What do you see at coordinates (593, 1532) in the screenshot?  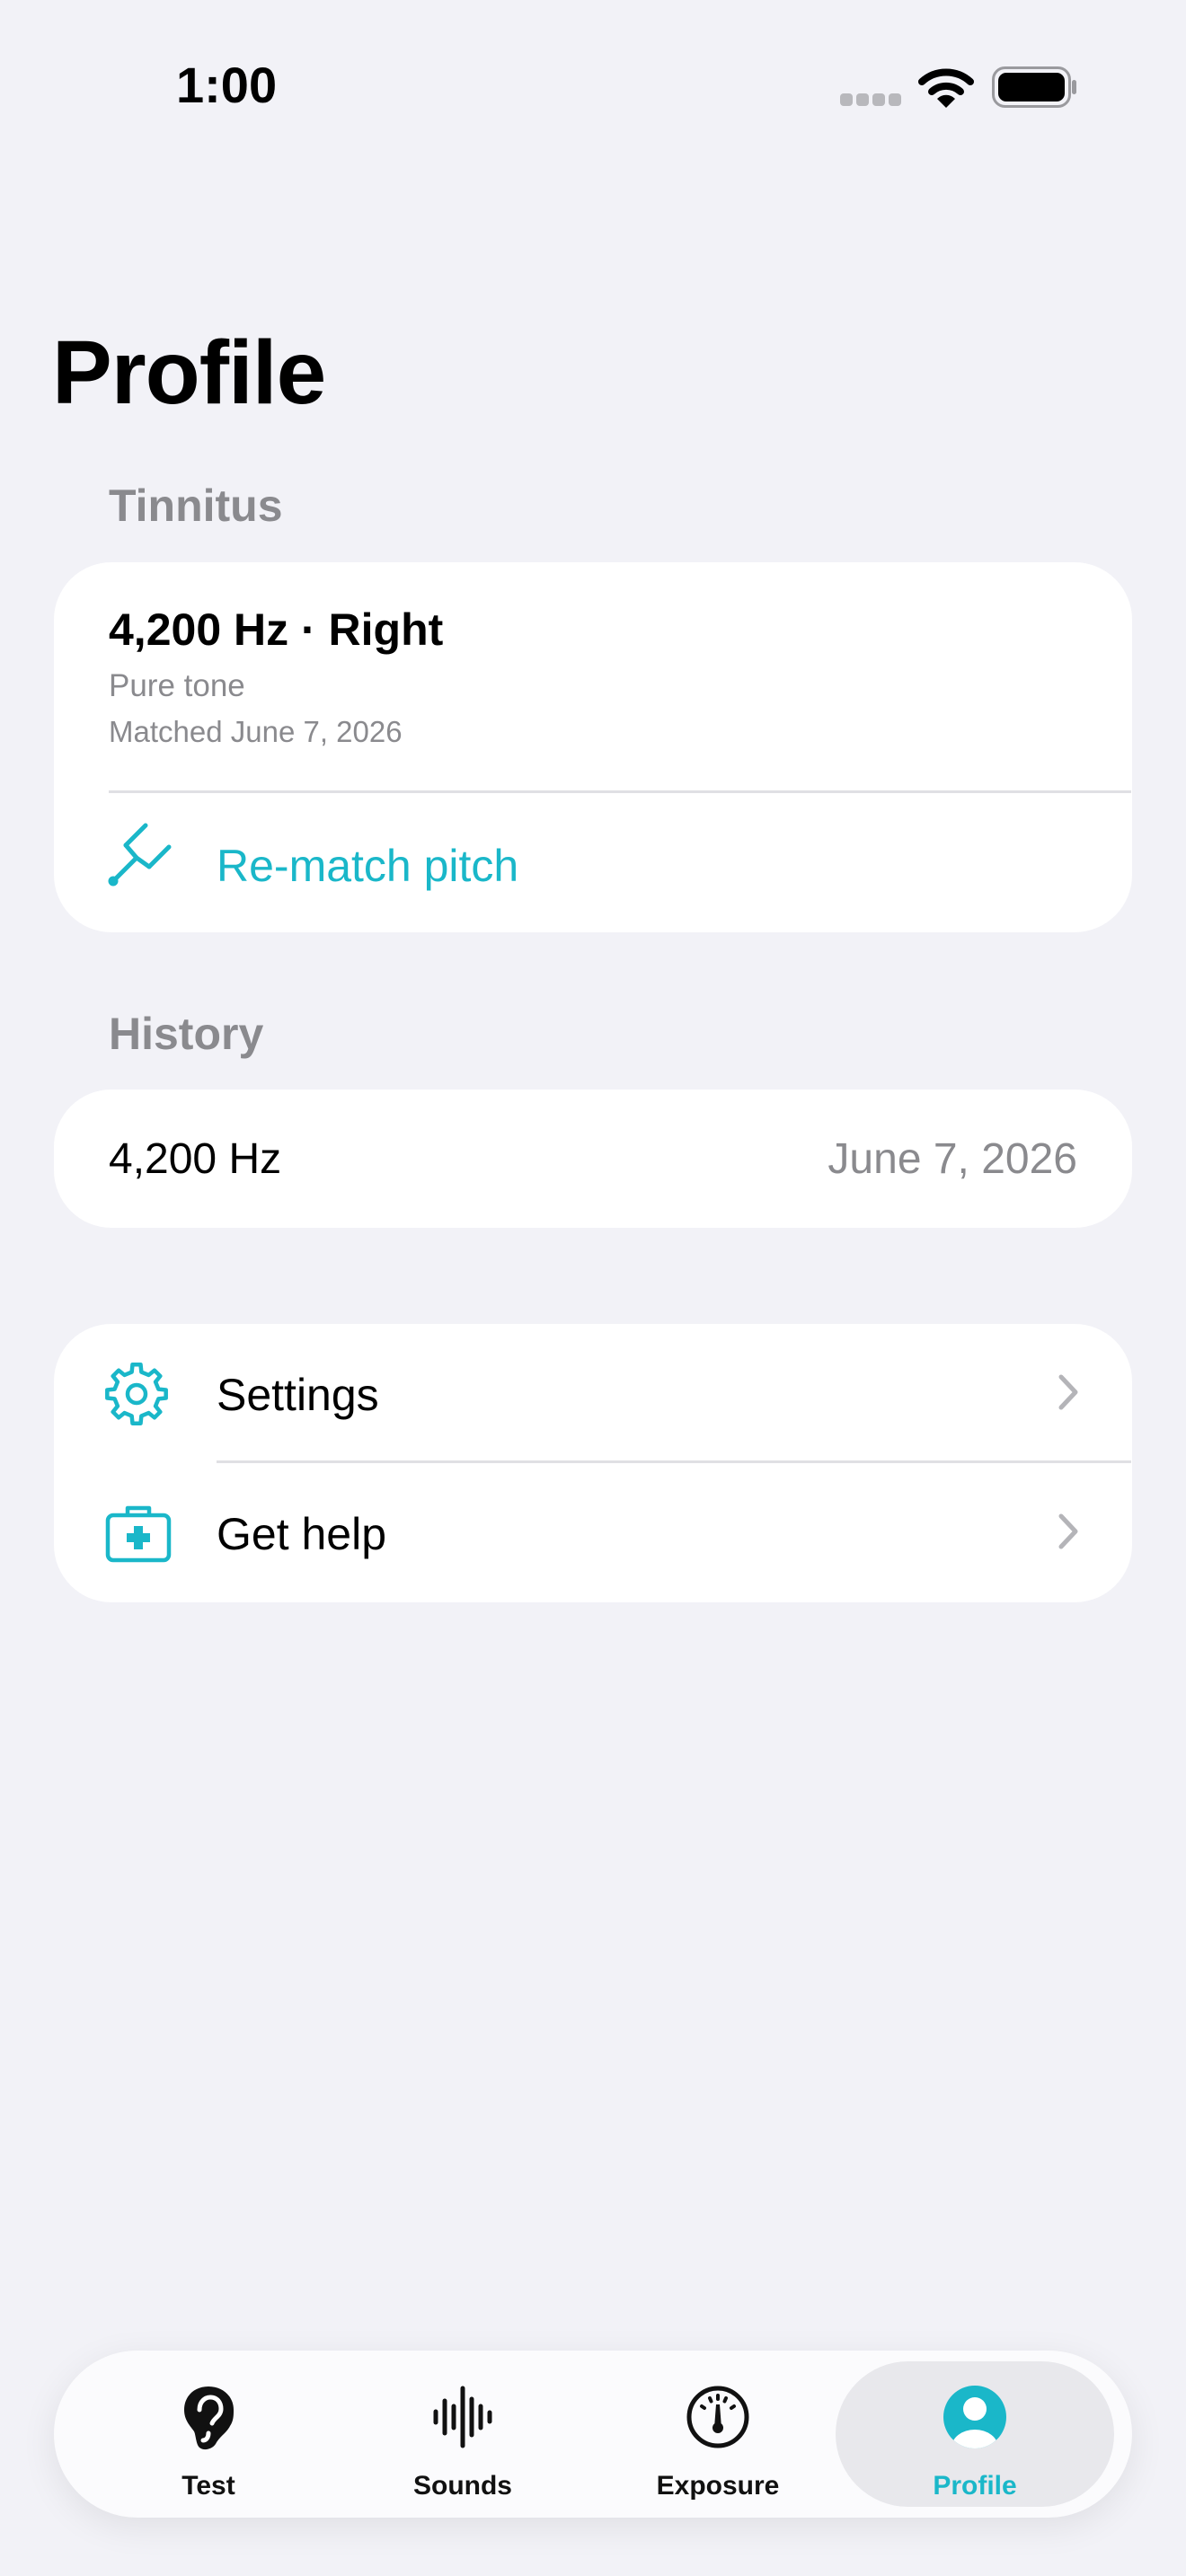 I see `get-help-row: Get help` at bounding box center [593, 1532].